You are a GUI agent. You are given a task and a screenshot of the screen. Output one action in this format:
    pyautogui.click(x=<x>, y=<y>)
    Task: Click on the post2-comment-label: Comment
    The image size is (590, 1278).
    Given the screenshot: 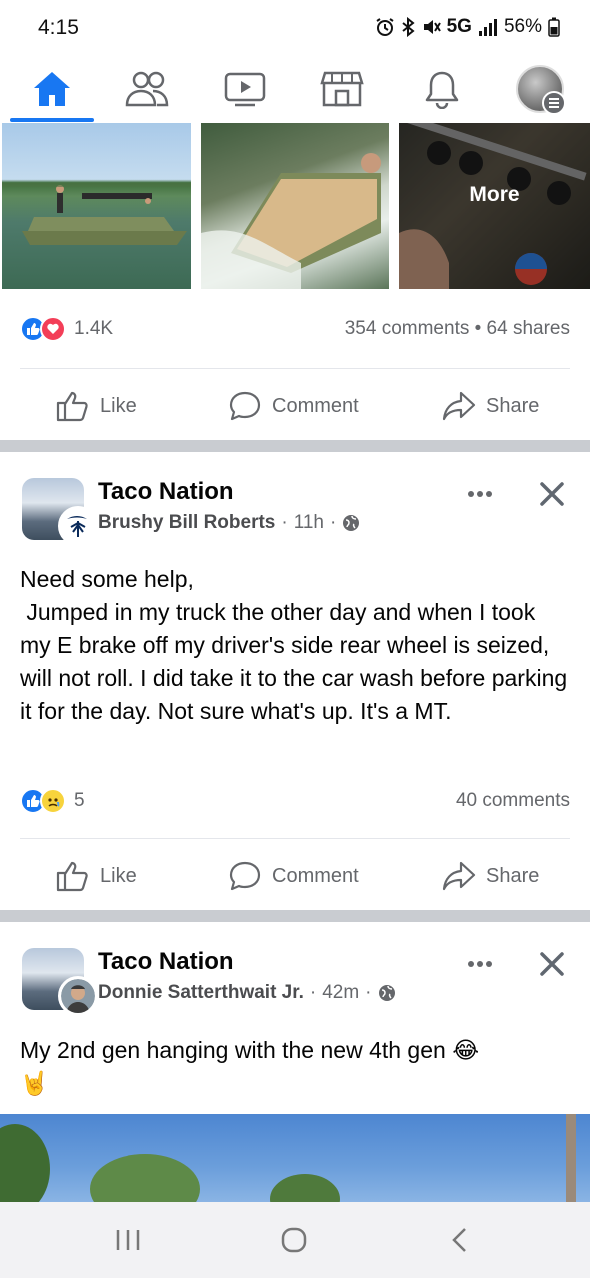 What is the action you would take?
    pyautogui.click(x=315, y=875)
    